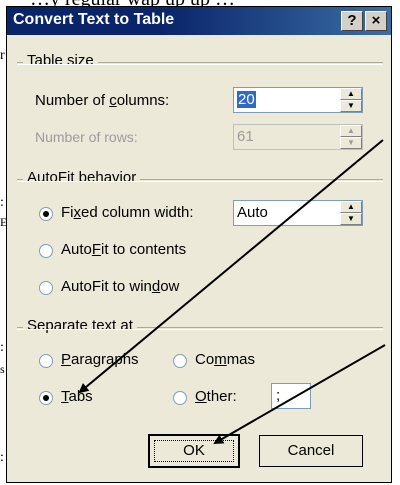  I want to click on rows-value: 61, so click(245, 136).